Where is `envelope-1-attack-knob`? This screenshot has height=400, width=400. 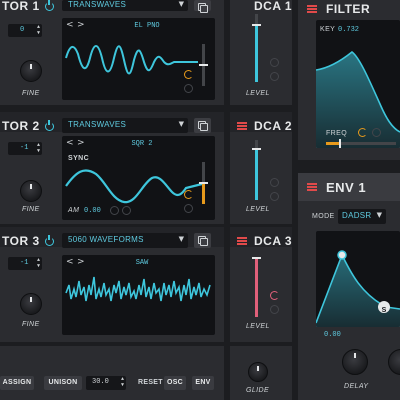
envelope-1-attack-knob is located at coordinates (394, 362).